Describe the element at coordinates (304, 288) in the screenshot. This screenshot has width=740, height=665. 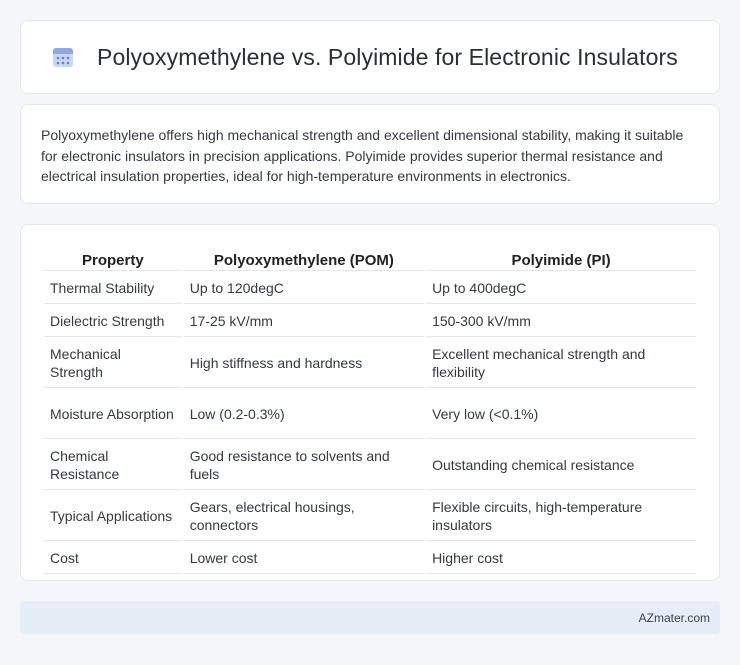
I see `pom-cell: Up to 120degC` at that location.